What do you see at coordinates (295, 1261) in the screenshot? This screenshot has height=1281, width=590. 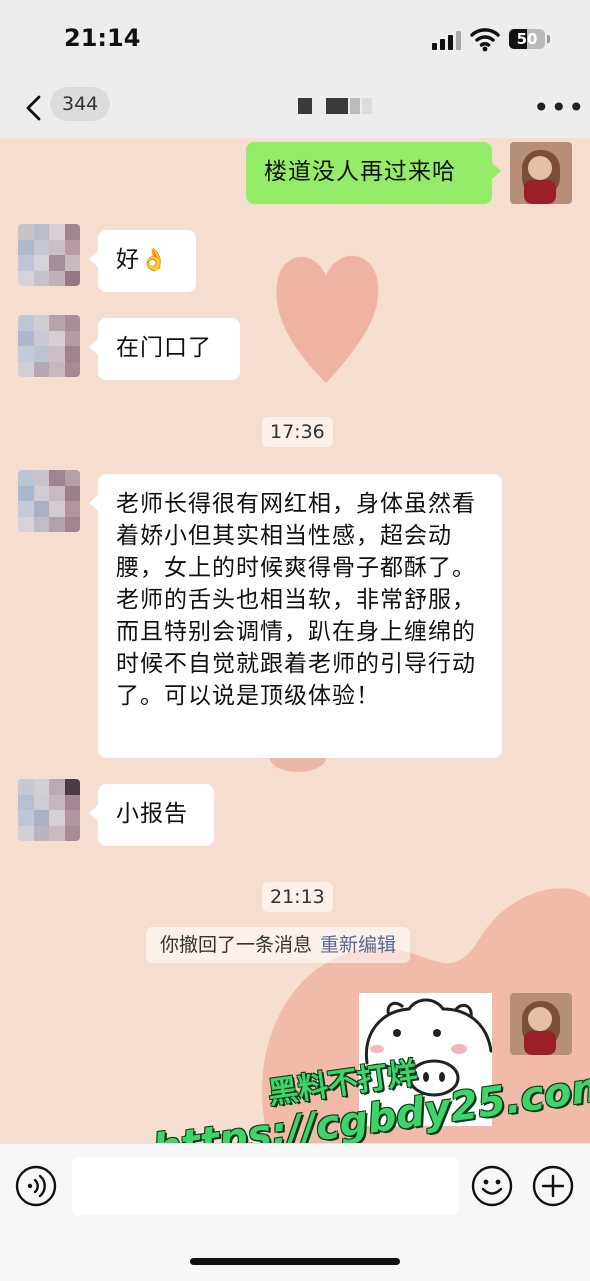 I see `home-indicator` at bounding box center [295, 1261].